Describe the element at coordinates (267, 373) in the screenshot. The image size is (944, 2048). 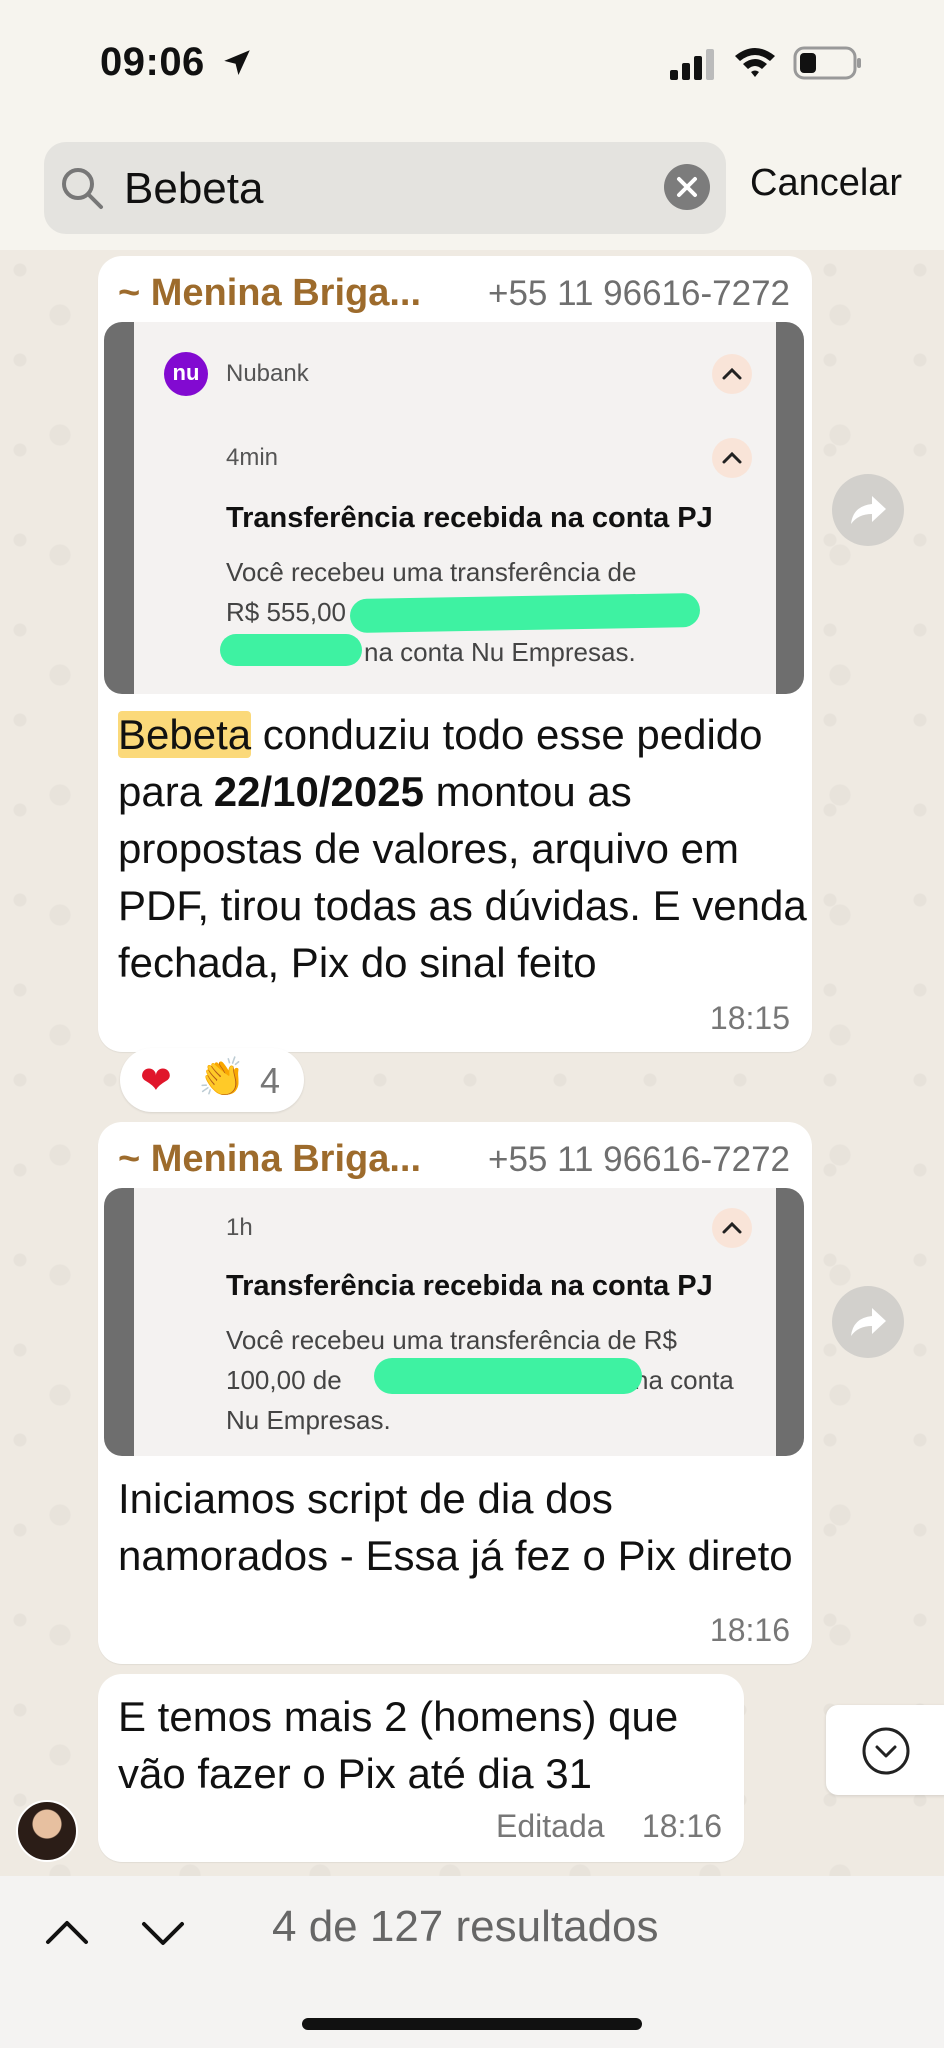
I see `notification-app-name: Nubank` at that location.